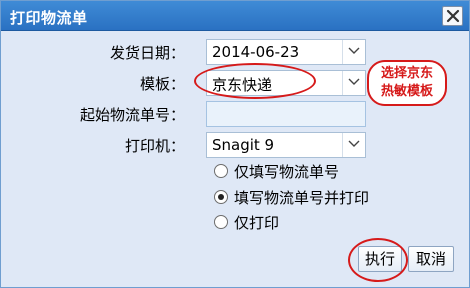 Image resolution: width=470 pixels, height=288 pixels. What do you see at coordinates (242, 85) in the screenshot?
I see `template-value: 京东快递` at bounding box center [242, 85].